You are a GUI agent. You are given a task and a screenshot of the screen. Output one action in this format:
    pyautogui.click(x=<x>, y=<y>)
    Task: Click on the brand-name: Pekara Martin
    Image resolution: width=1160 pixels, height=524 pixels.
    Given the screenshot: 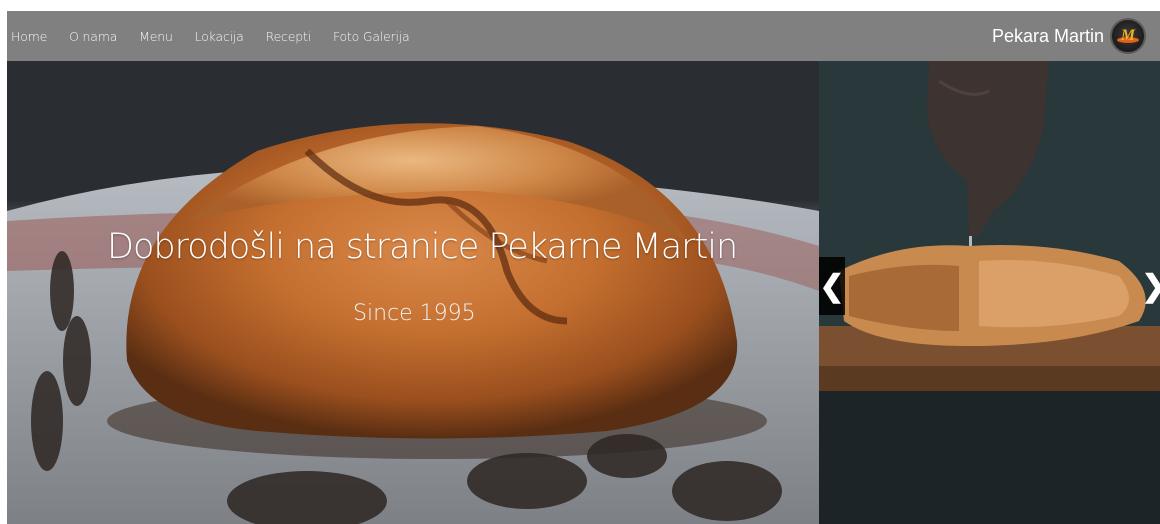 What is the action you would take?
    pyautogui.click(x=1048, y=36)
    